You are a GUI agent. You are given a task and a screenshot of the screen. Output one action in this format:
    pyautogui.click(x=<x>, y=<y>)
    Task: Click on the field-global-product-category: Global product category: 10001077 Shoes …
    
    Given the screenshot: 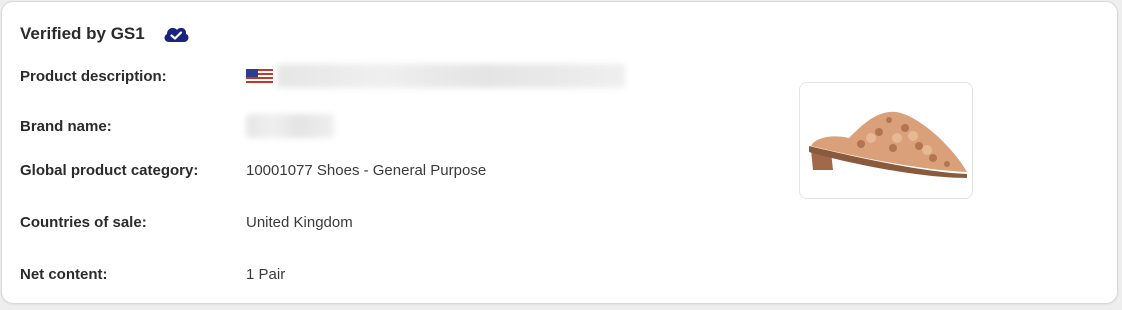 What is the action you would take?
    pyautogui.click(x=253, y=170)
    